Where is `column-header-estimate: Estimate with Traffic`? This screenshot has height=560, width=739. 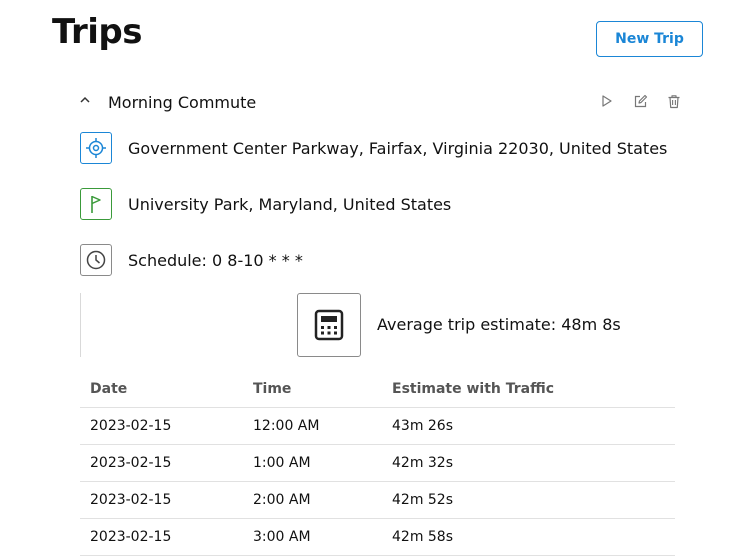 column-header-estimate: Estimate with Traffic is located at coordinates (528, 389).